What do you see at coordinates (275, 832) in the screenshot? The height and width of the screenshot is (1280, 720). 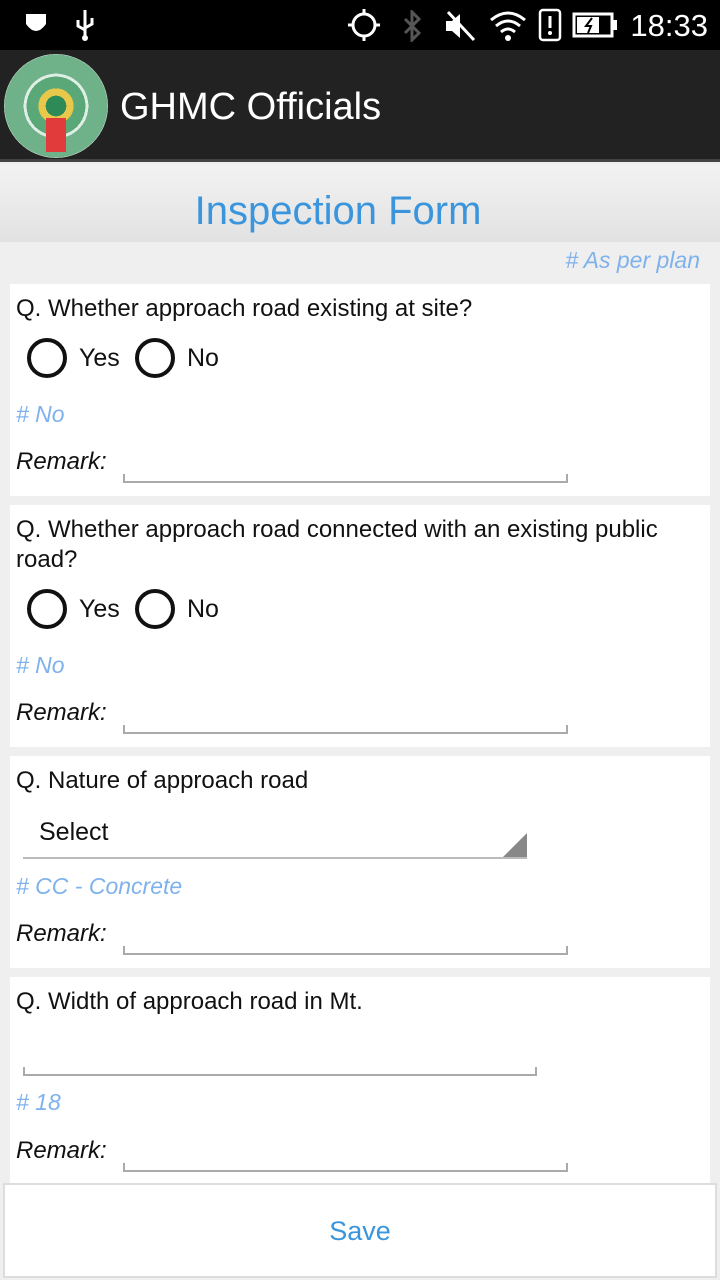 I see `road-nature-select: Select` at bounding box center [275, 832].